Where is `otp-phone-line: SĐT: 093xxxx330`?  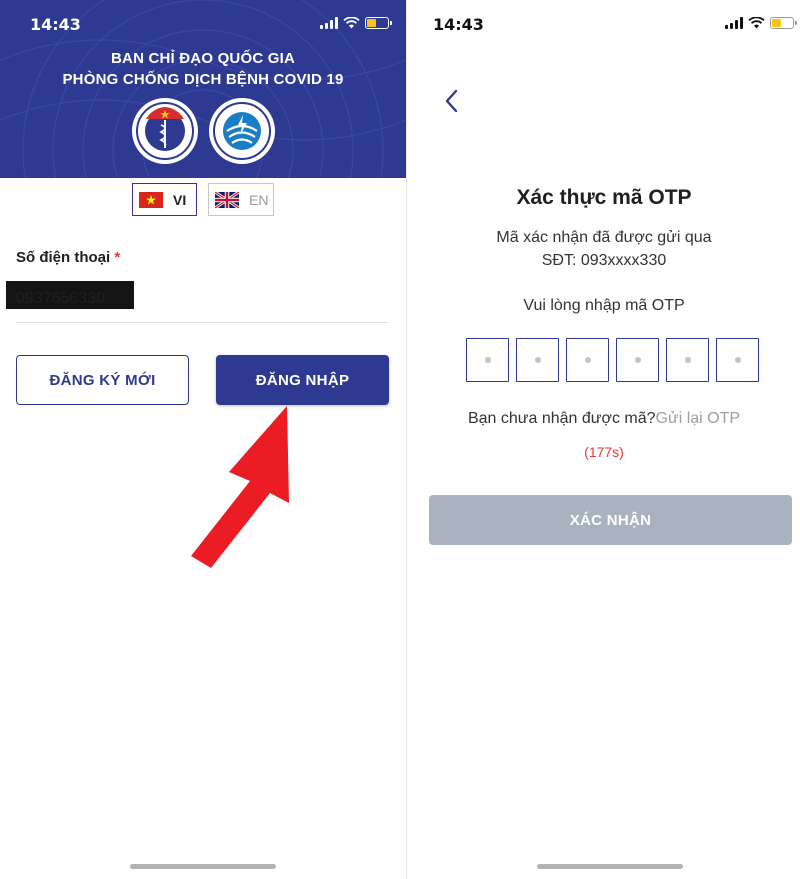
otp-phone-line: SĐT: 093xxxx330 is located at coordinates (604, 260).